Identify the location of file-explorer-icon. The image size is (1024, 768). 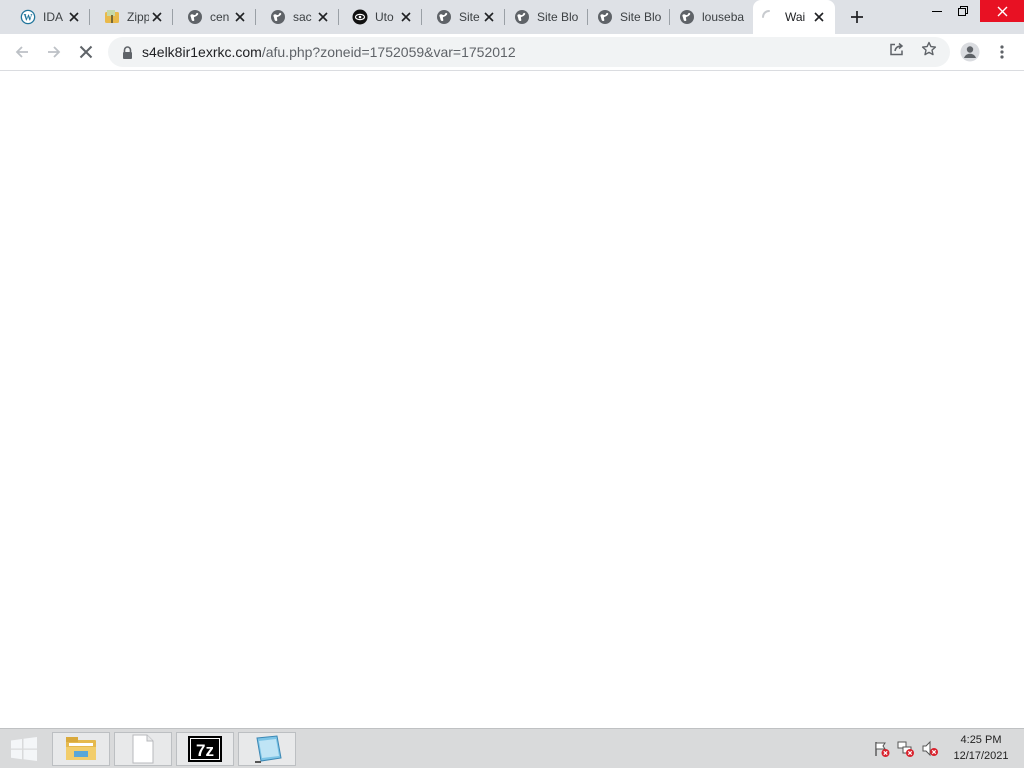
(81, 748).